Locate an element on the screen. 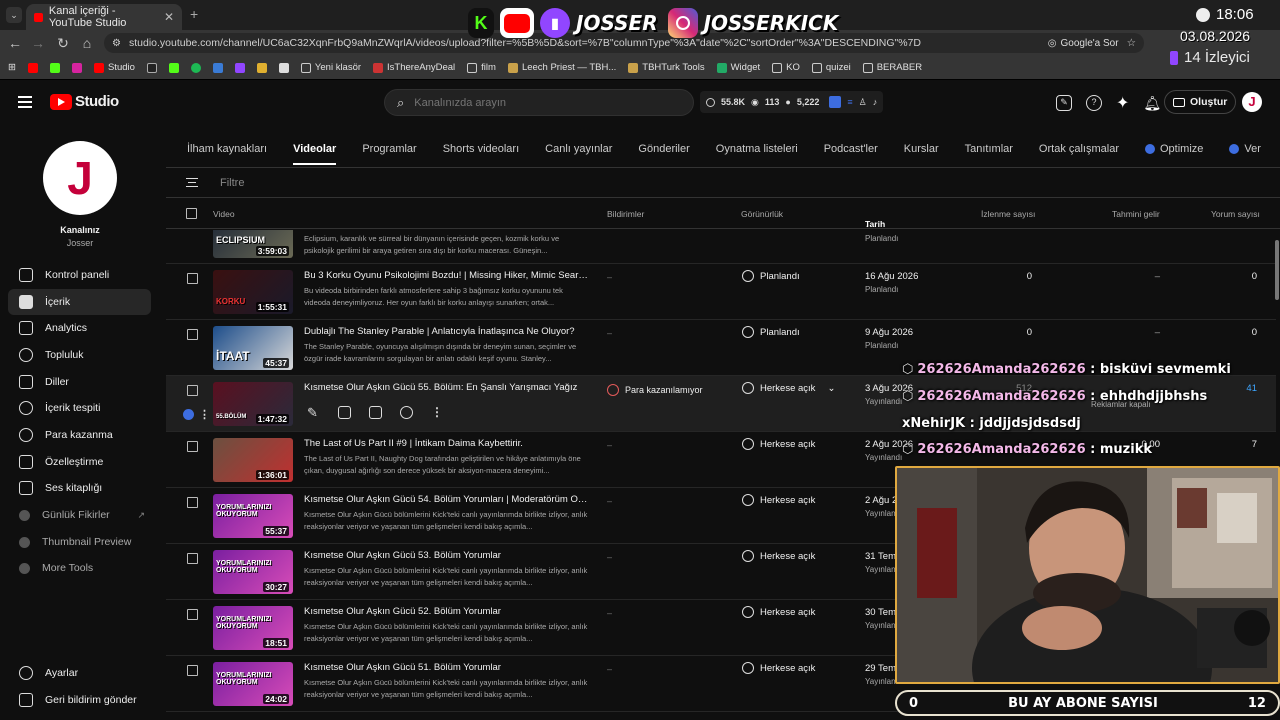 The width and height of the screenshot is (1280, 720). browser-tab: Kanal içeriği - YouTube Studio ✕ is located at coordinates (104, 17).